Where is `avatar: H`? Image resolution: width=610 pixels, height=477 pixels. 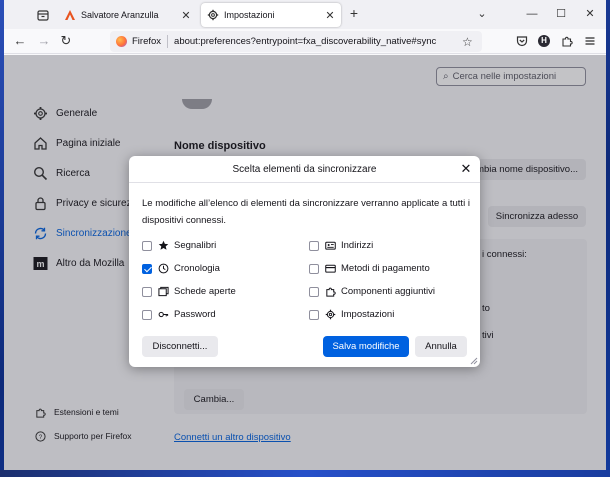 avatar: H is located at coordinates (544, 41).